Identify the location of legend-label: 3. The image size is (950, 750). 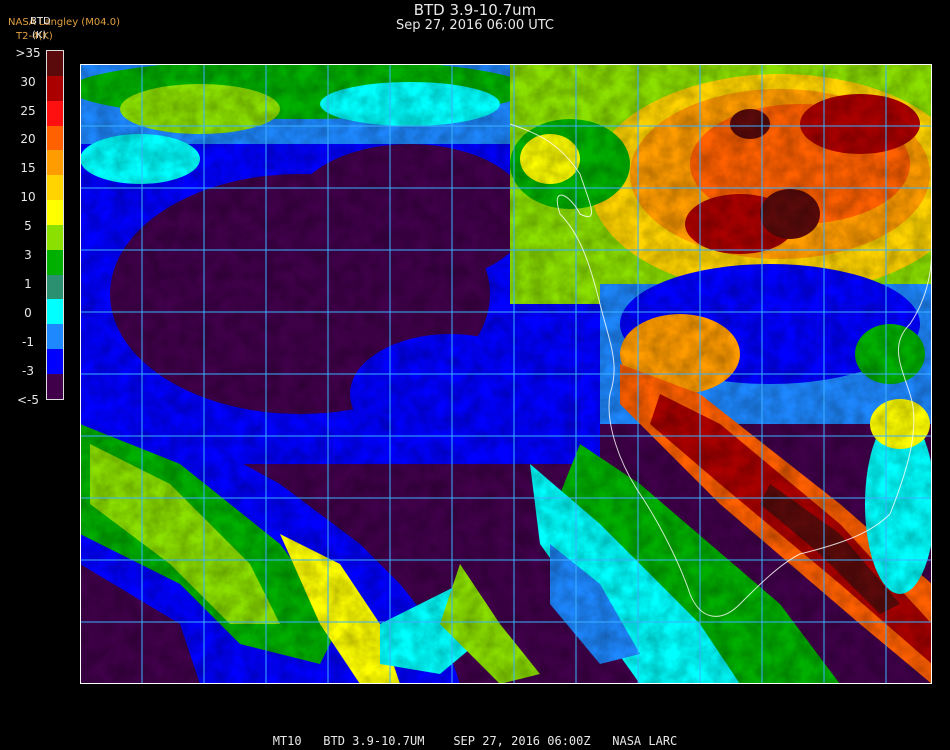
(28, 255).